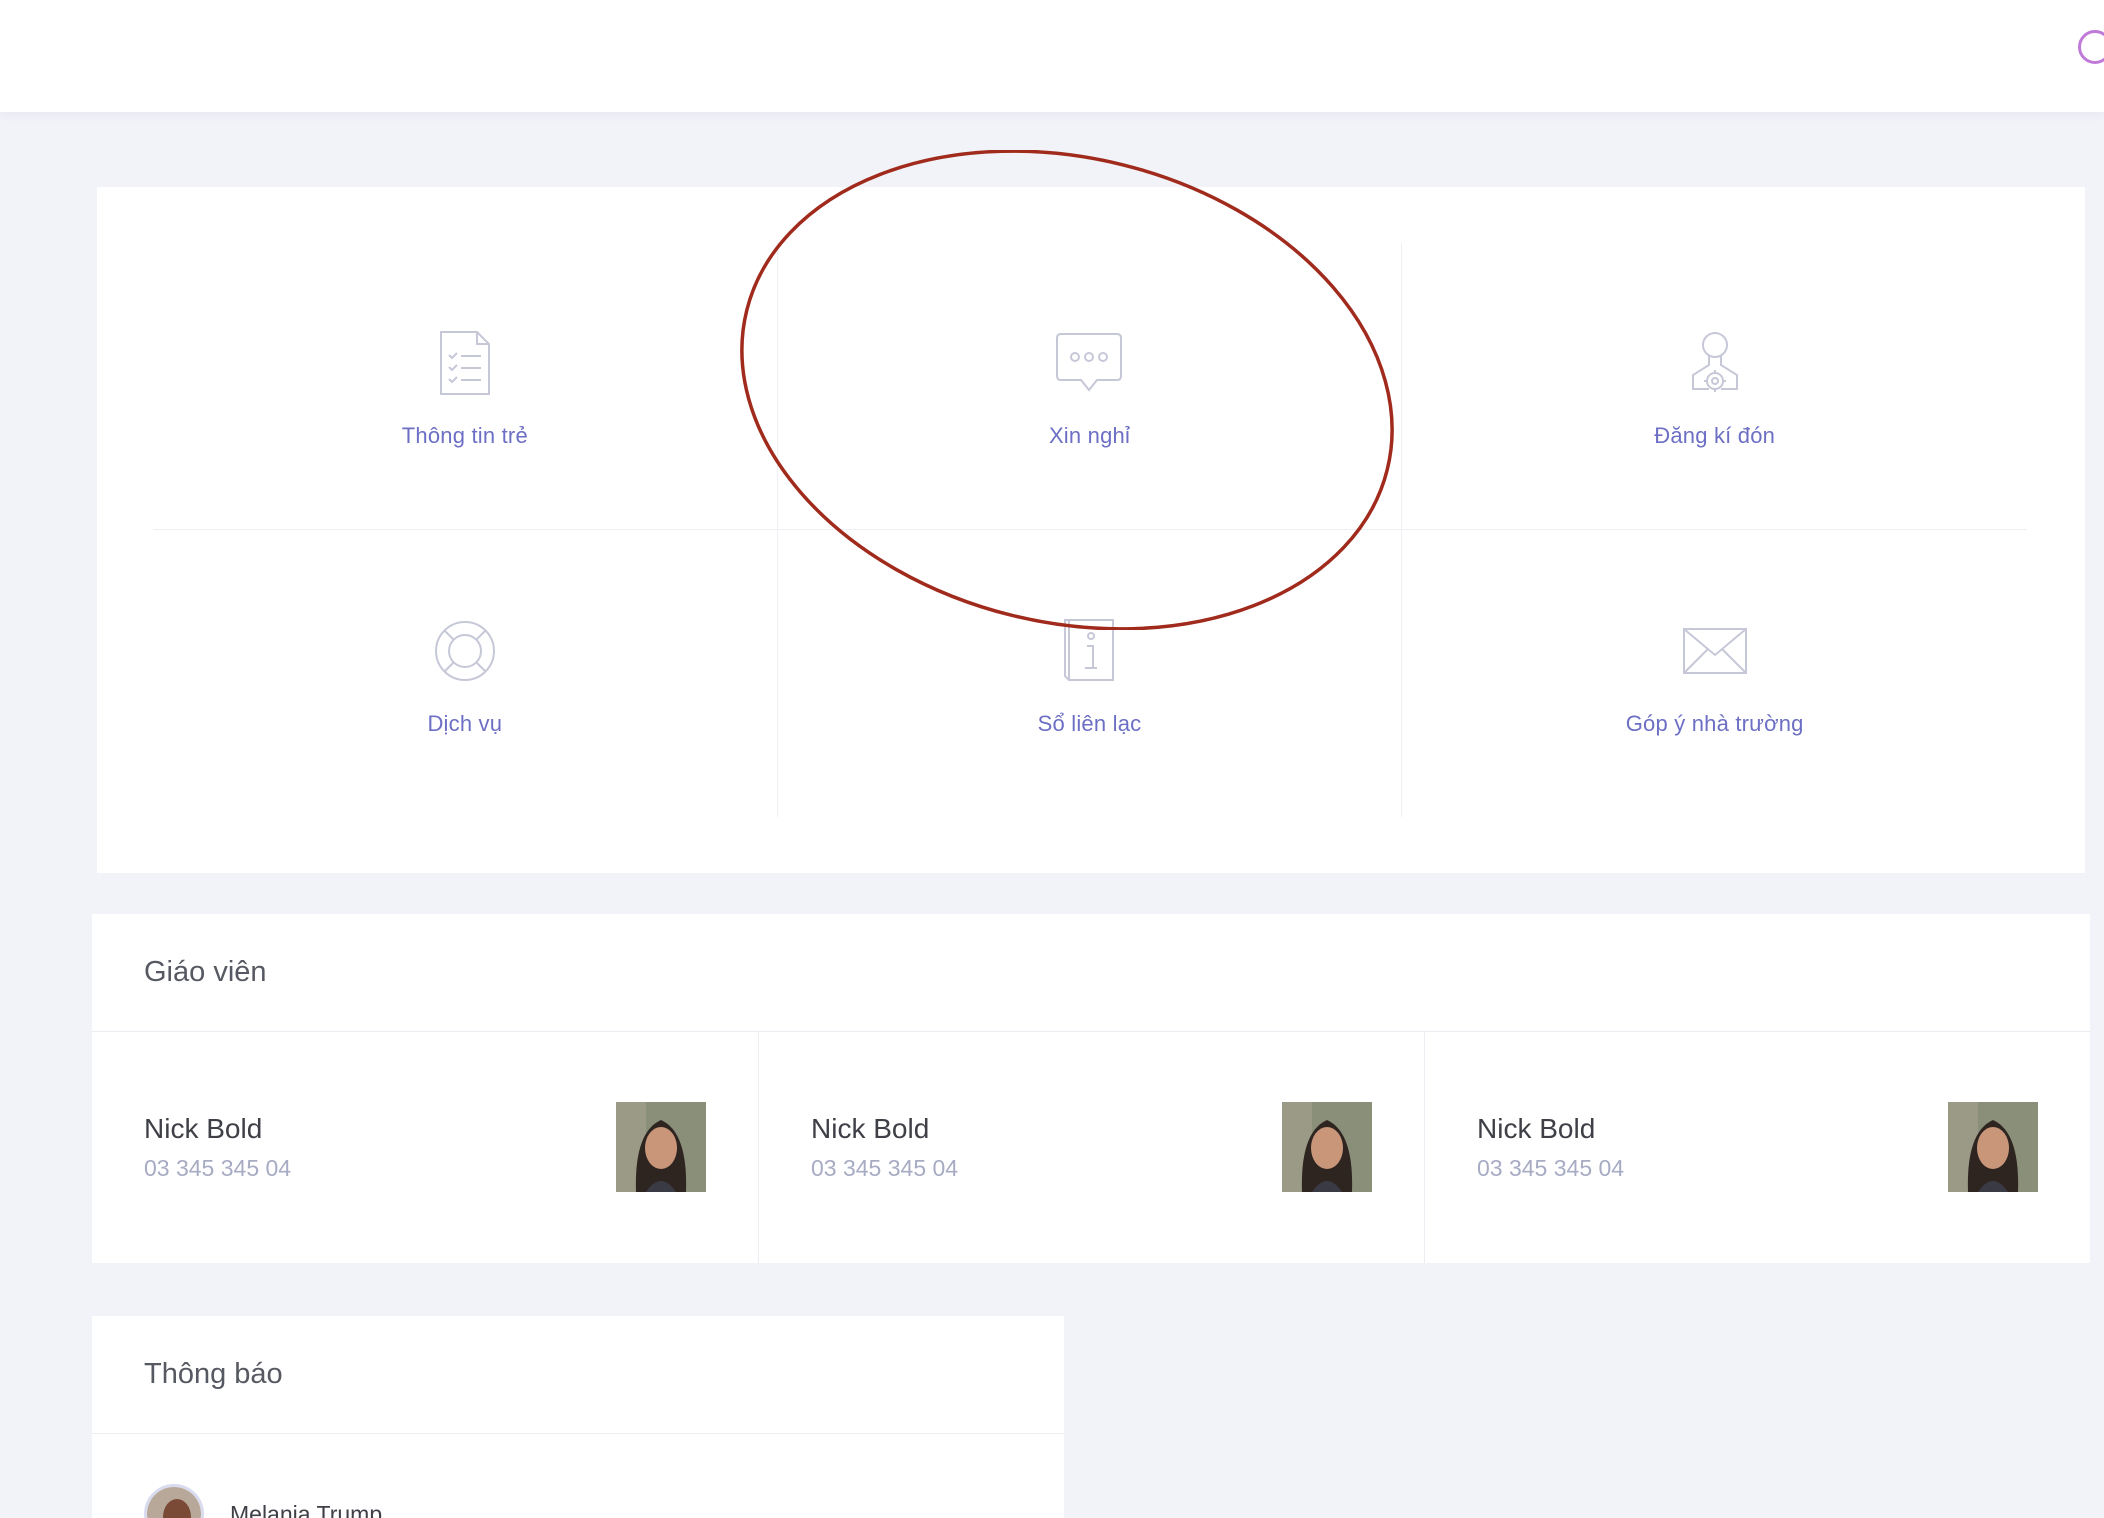 This screenshot has width=2104, height=1518. I want to click on envelope-icon, so click(1715, 651).